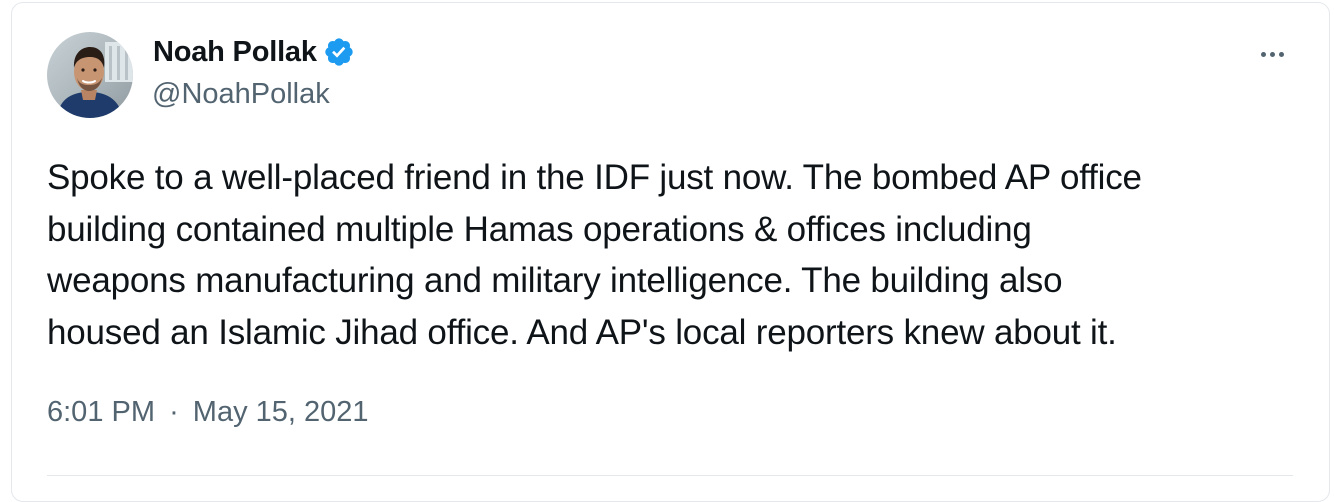 This screenshot has height=502, width=1334. What do you see at coordinates (281, 412) in the screenshot?
I see `tweet-date-link: May 15, 2021` at bounding box center [281, 412].